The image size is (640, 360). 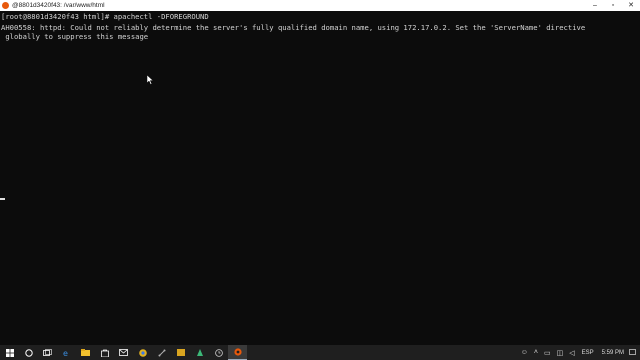 I want to click on chevron-up-icon: ˄, so click(x=536, y=352).